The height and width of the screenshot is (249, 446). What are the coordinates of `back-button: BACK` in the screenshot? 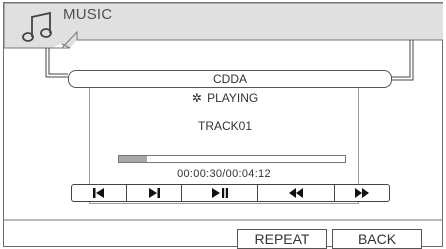 It's located at (377, 239).